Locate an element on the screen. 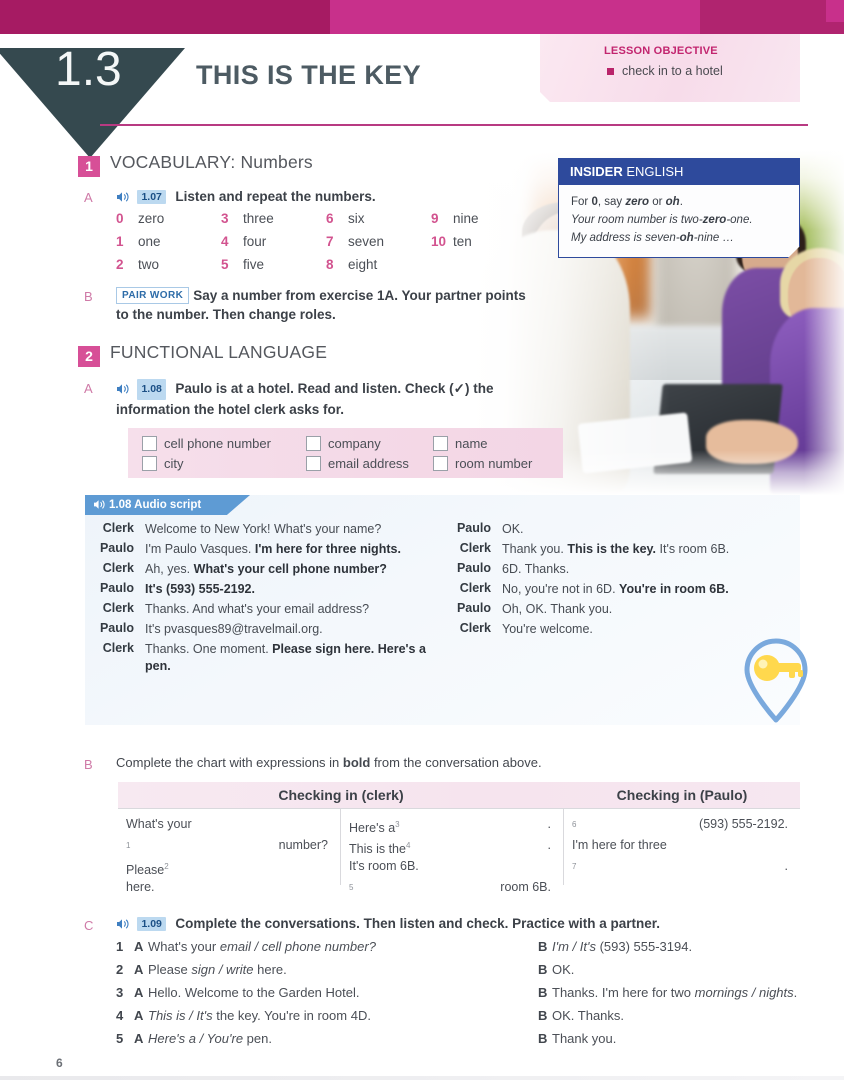 The height and width of the screenshot is (1080, 844). header-band-right is located at coordinates (772, 17).